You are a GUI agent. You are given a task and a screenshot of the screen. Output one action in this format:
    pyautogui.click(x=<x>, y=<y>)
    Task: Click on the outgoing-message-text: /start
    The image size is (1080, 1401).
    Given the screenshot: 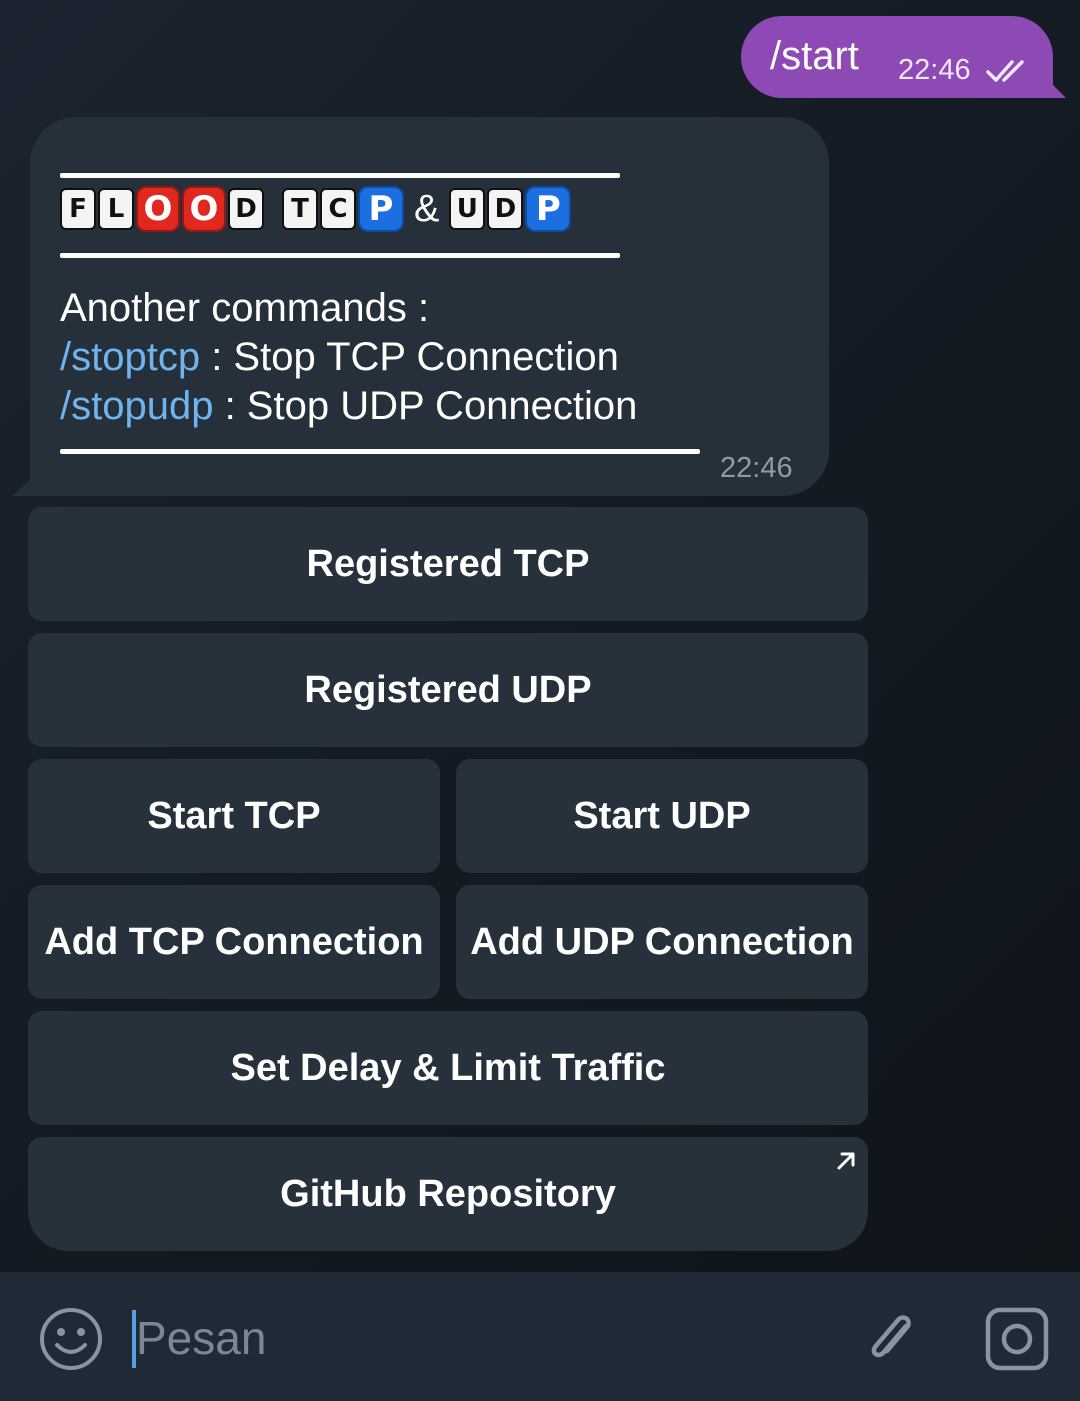 What is the action you would take?
    pyautogui.click(x=814, y=56)
    